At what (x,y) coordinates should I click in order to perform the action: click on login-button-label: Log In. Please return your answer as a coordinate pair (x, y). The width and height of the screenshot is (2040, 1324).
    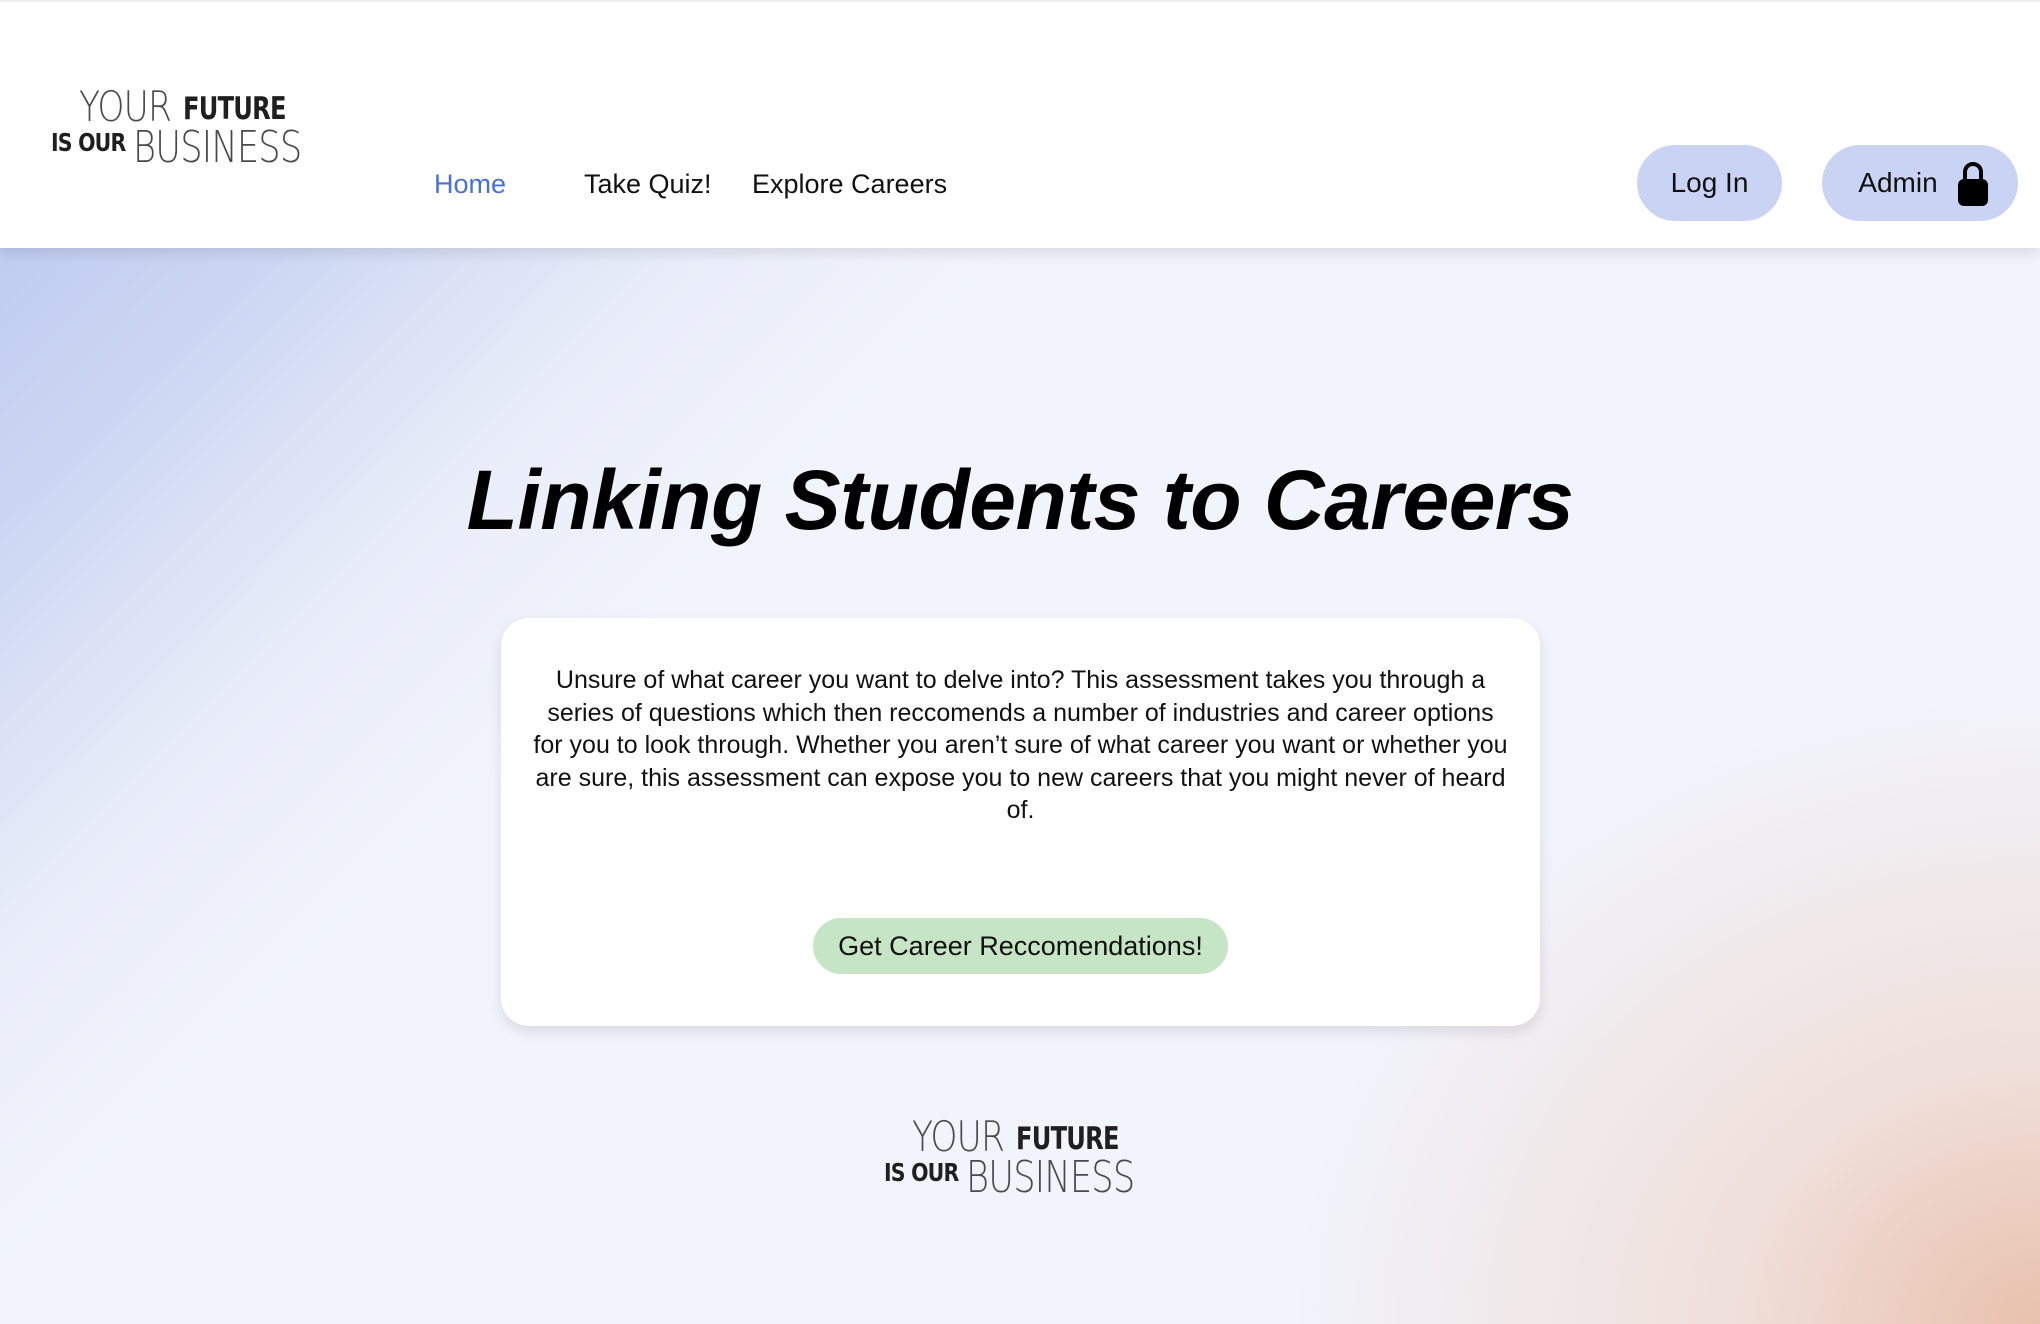
    Looking at the image, I should click on (1709, 182).